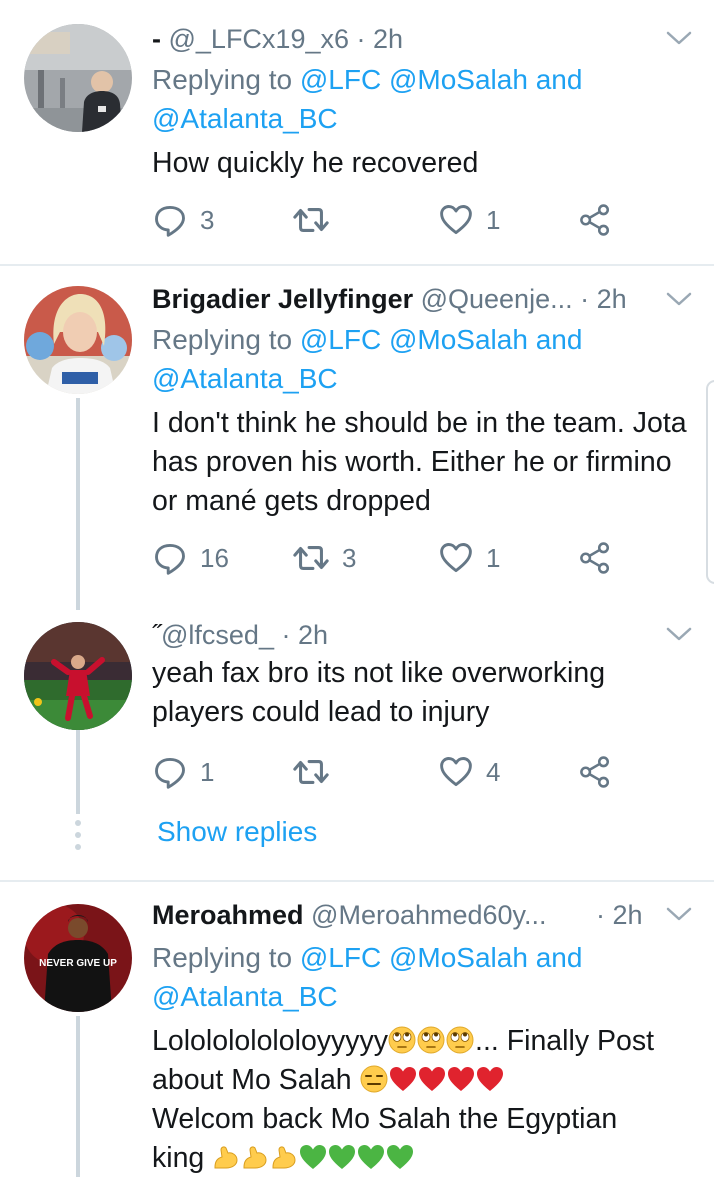  I want to click on tweet-actions: 3 1, so click(412, 220).